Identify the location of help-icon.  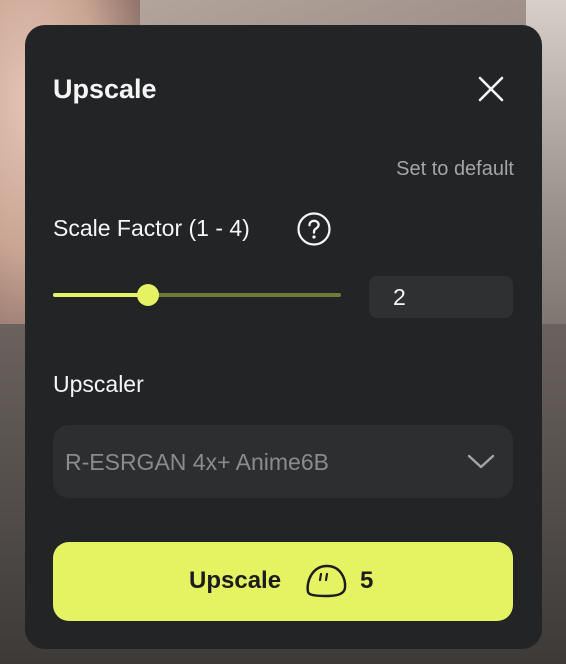
(314, 229).